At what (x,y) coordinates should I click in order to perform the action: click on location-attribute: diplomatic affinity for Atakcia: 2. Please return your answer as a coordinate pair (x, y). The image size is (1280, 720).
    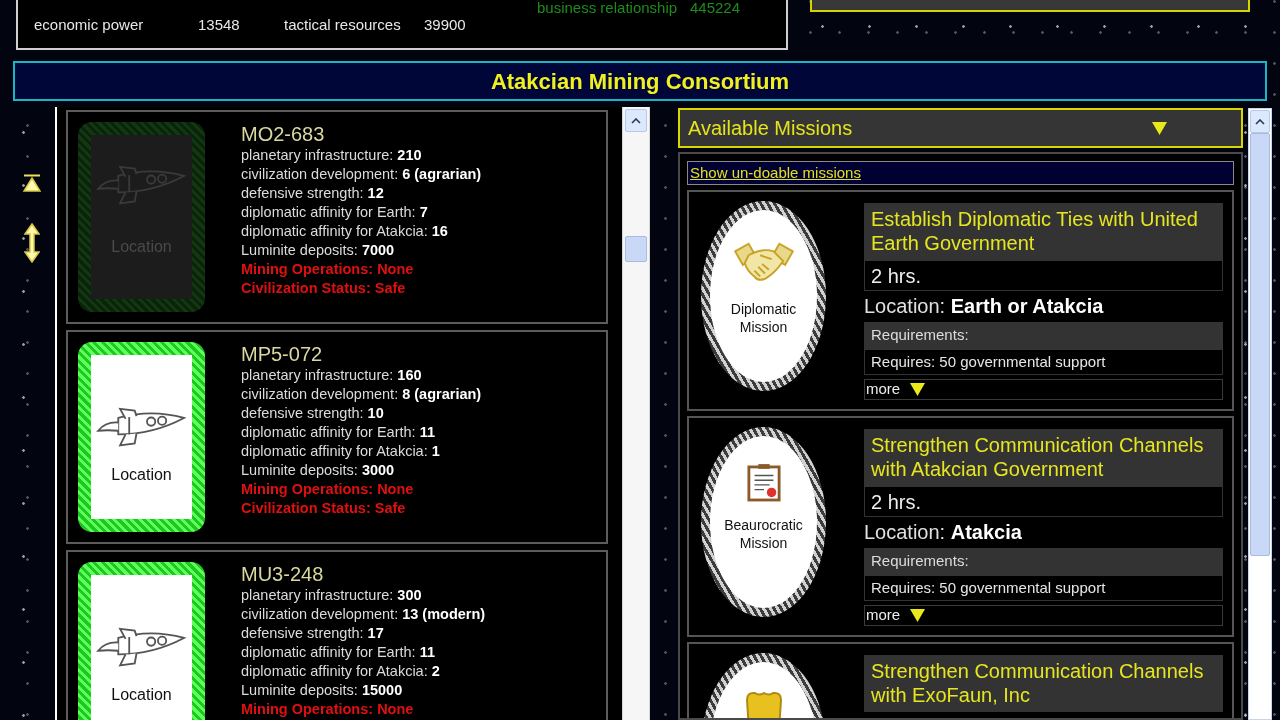
    Looking at the image, I should click on (341, 671).